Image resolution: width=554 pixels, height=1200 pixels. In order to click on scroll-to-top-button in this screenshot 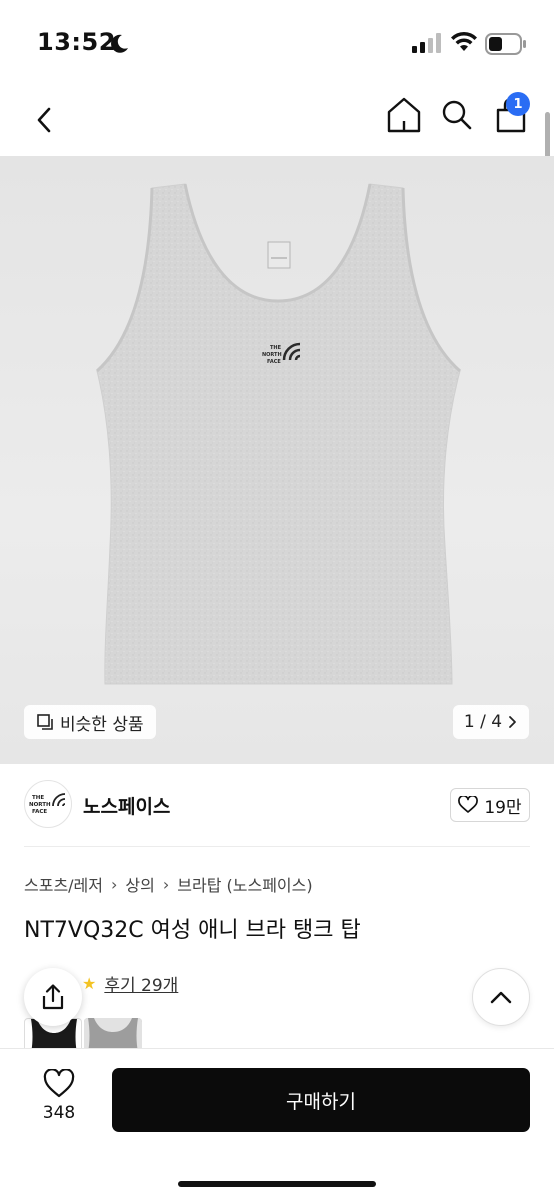, I will do `click(501, 997)`.